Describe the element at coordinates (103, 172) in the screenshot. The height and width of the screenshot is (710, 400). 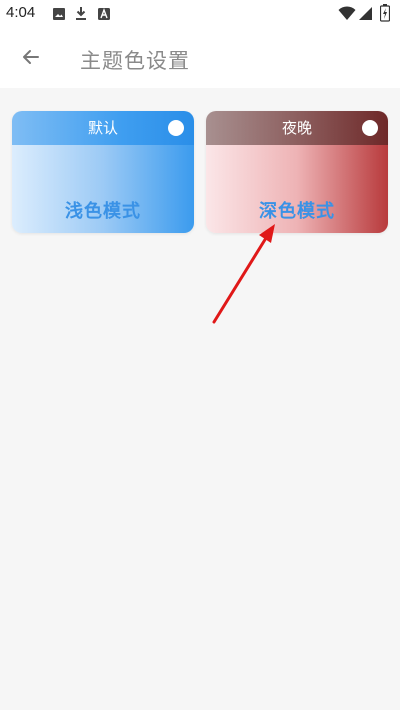
I see `theme-card-default: 默认 浅色模式` at that location.